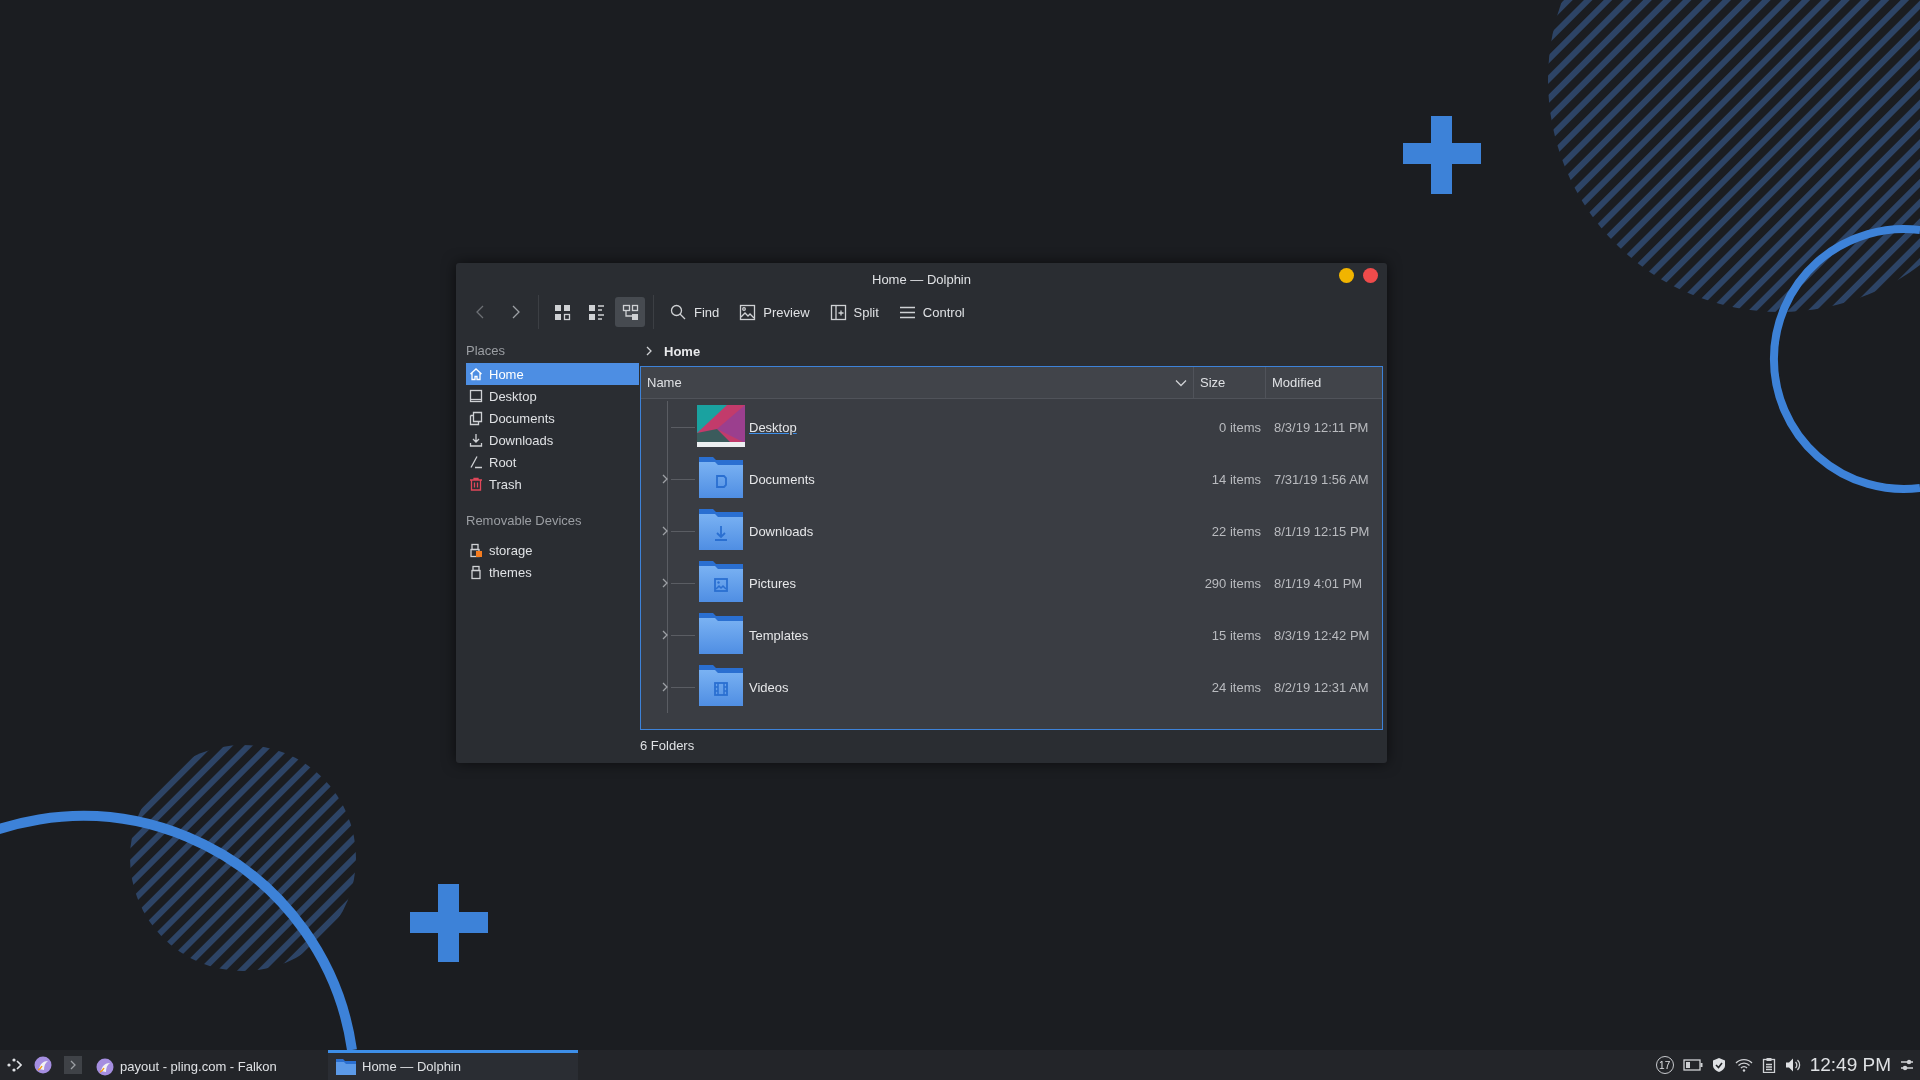 Image resolution: width=1920 pixels, height=1080 pixels. What do you see at coordinates (562, 312) in the screenshot?
I see `grid-icon` at bounding box center [562, 312].